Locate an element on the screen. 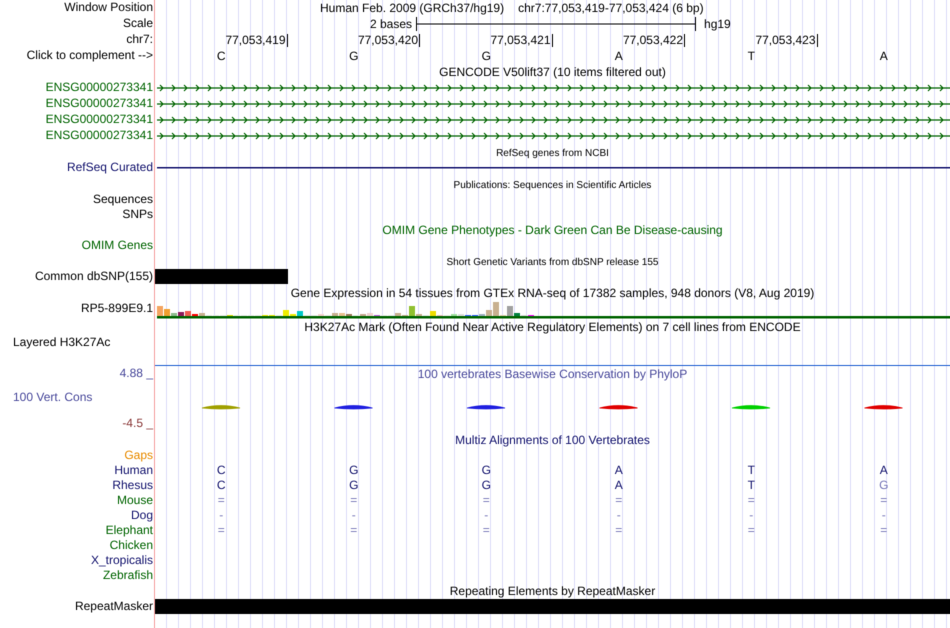  ruler-position: 77,053,421 is located at coordinates (521, 40).